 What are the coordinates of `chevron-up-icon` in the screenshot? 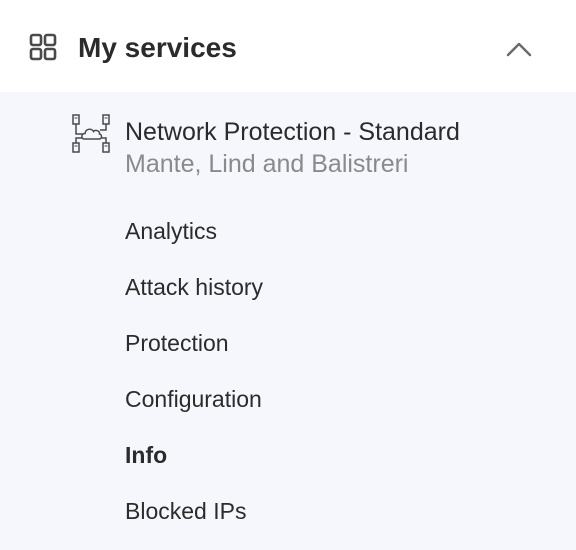 It's located at (519, 48).